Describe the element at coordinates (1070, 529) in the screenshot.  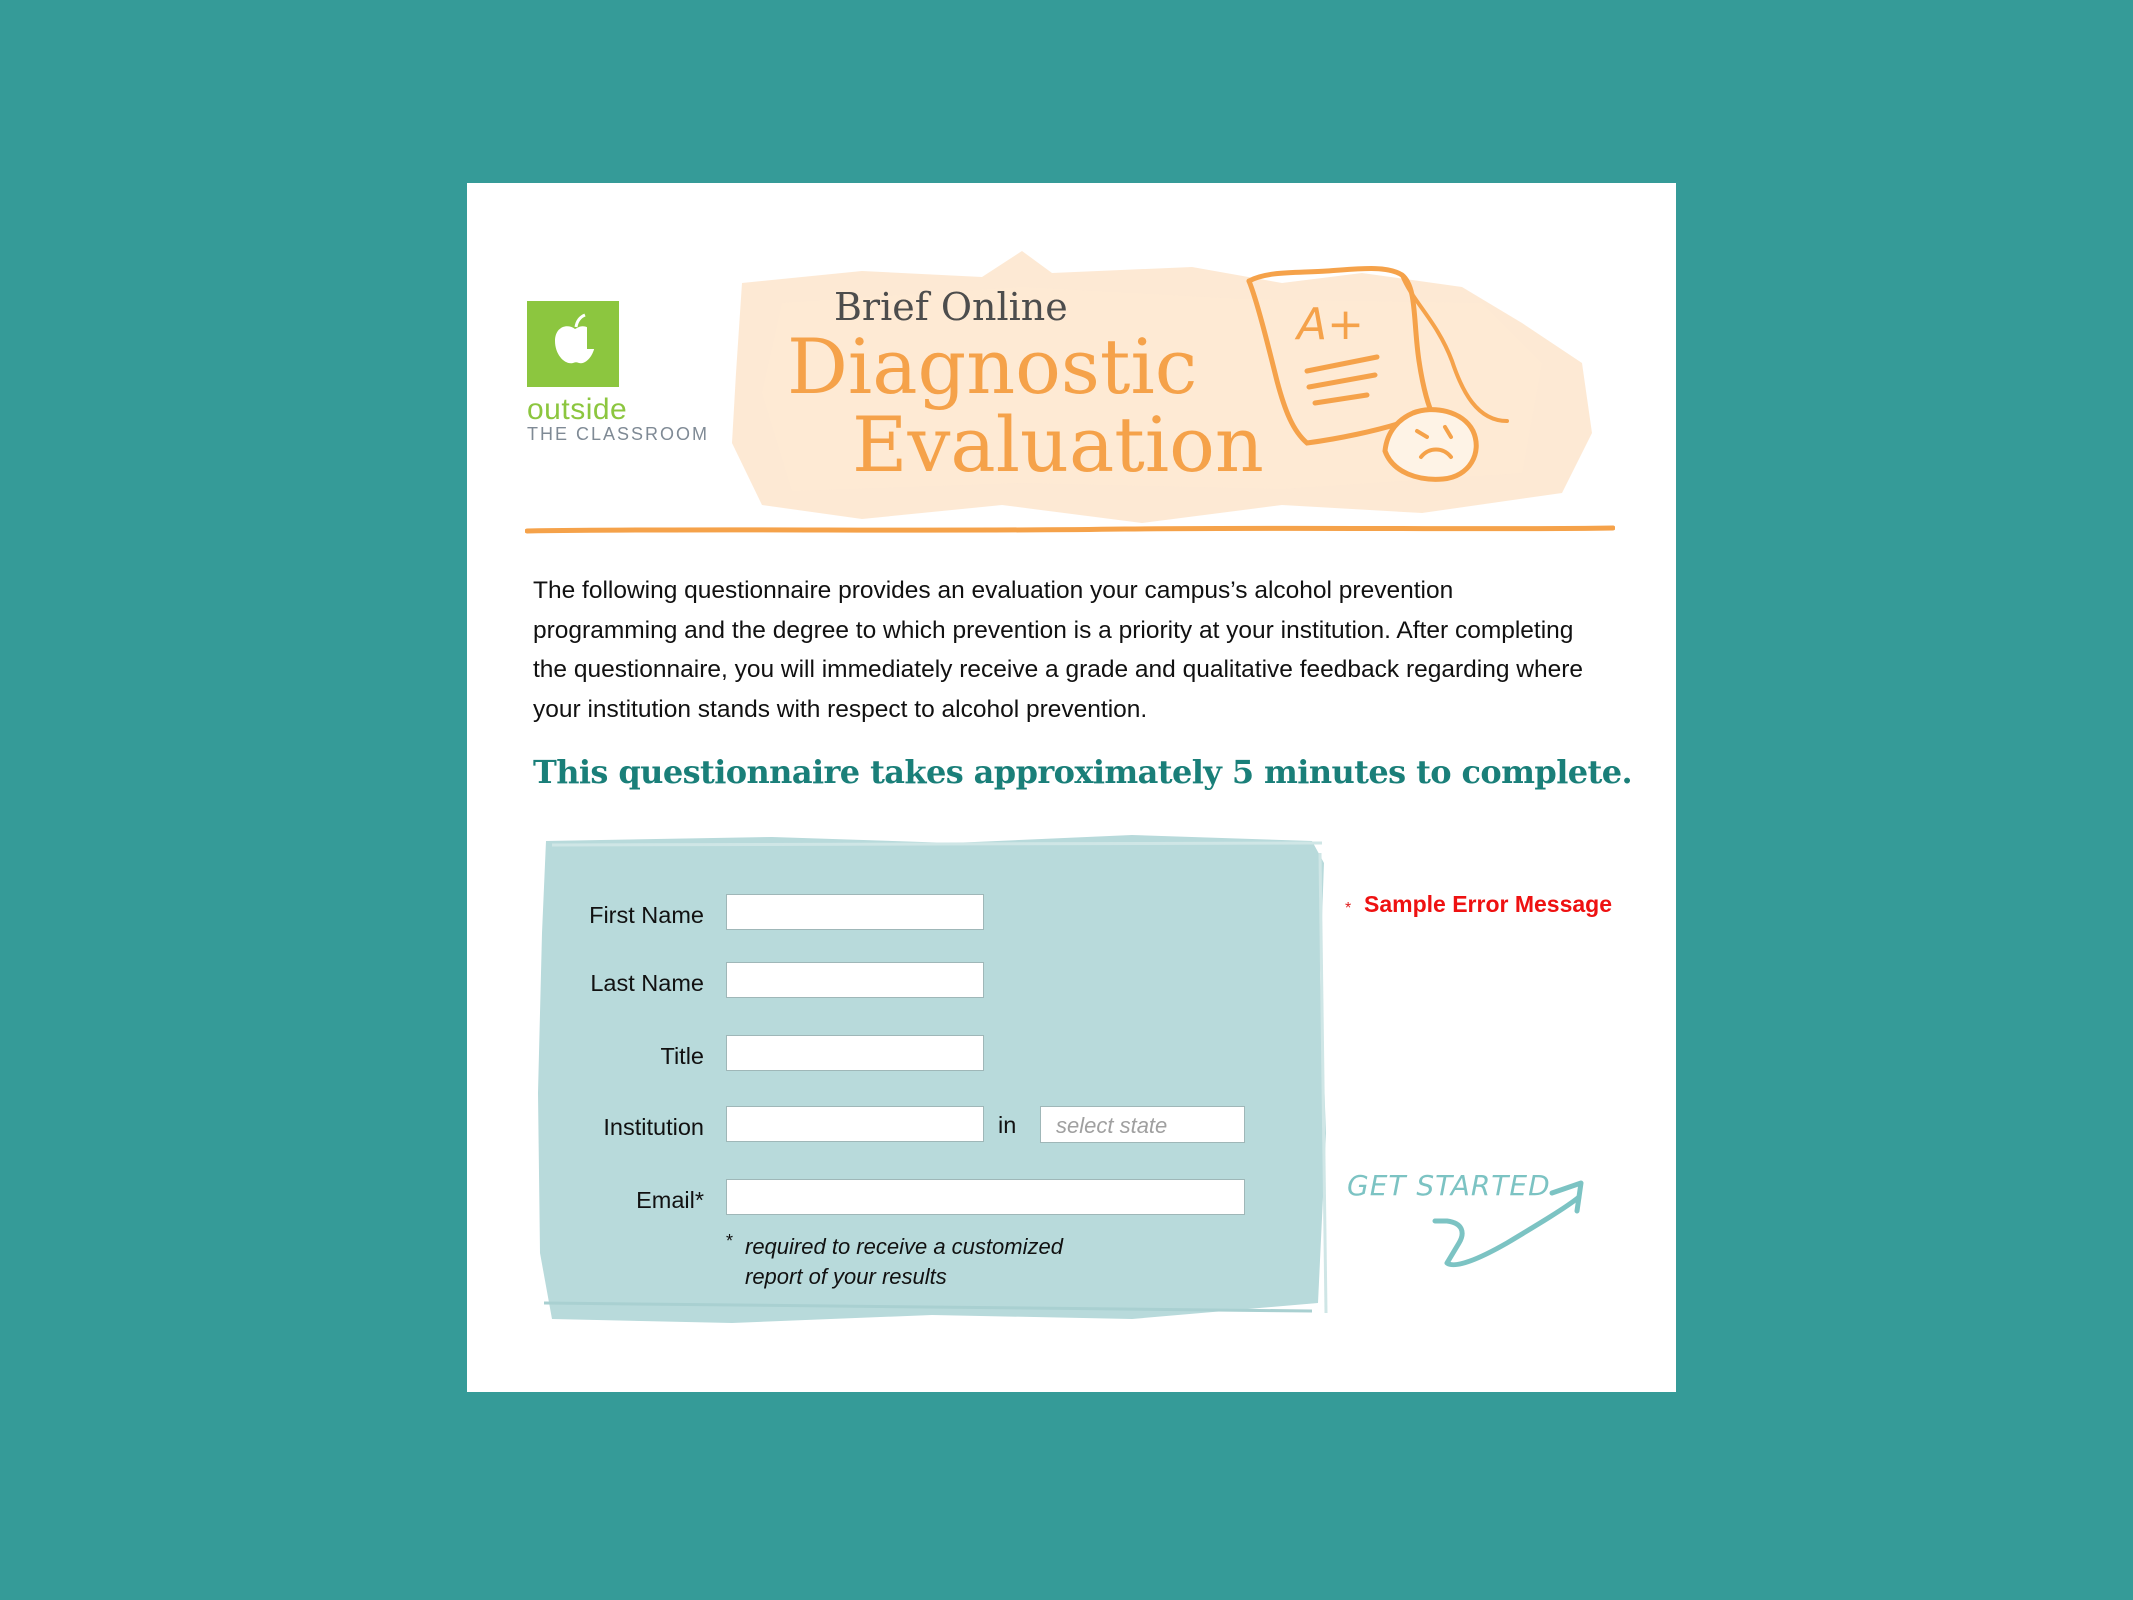
I see `header-divider` at that location.